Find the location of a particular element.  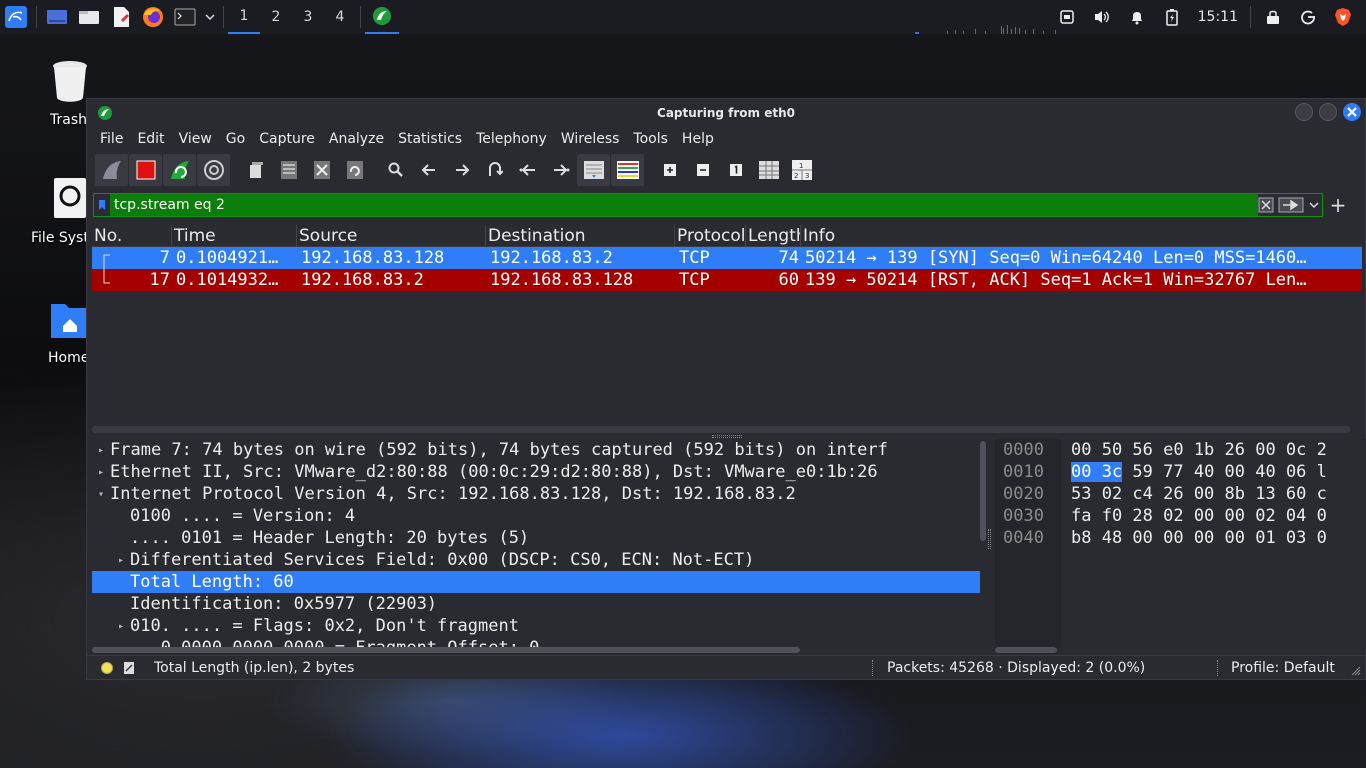

pane-splitter-horizontal is located at coordinates (727, 436).